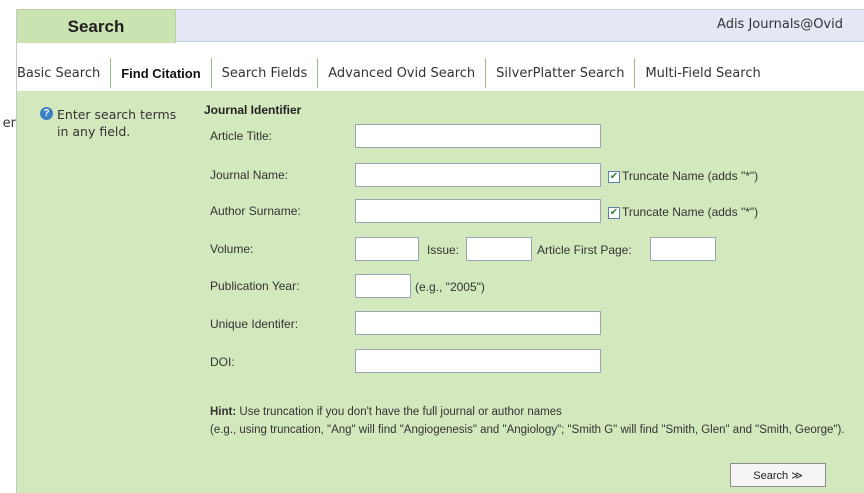 This screenshot has height=493, width=864. Describe the element at coordinates (440, 26) in the screenshot. I see `header-bar: Search Adis Journals@Ovid` at that location.